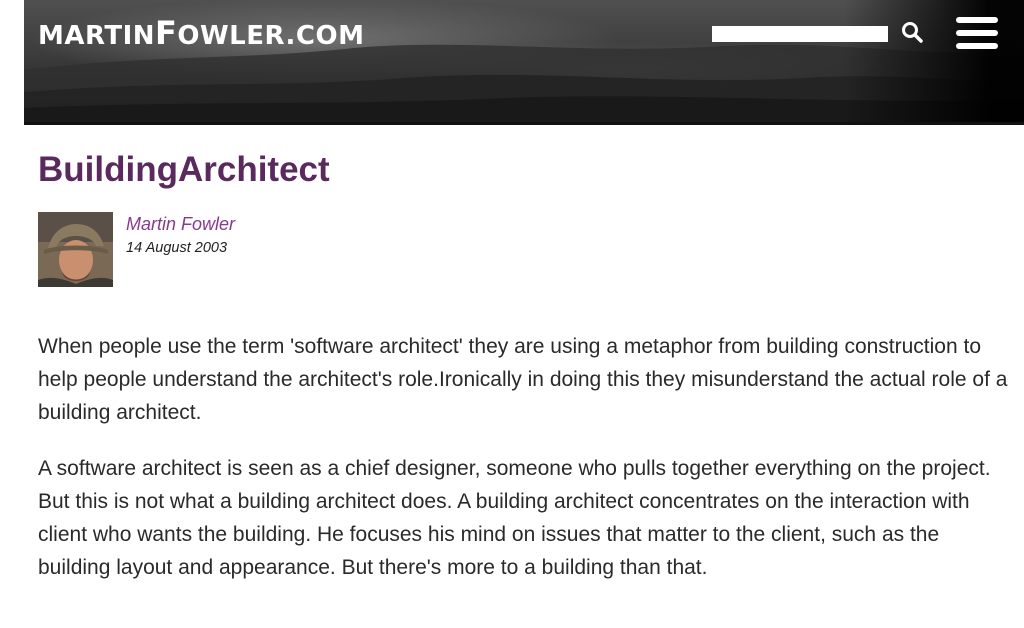  What do you see at coordinates (977, 33) in the screenshot?
I see `hamburger-menu-icon` at bounding box center [977, 33].